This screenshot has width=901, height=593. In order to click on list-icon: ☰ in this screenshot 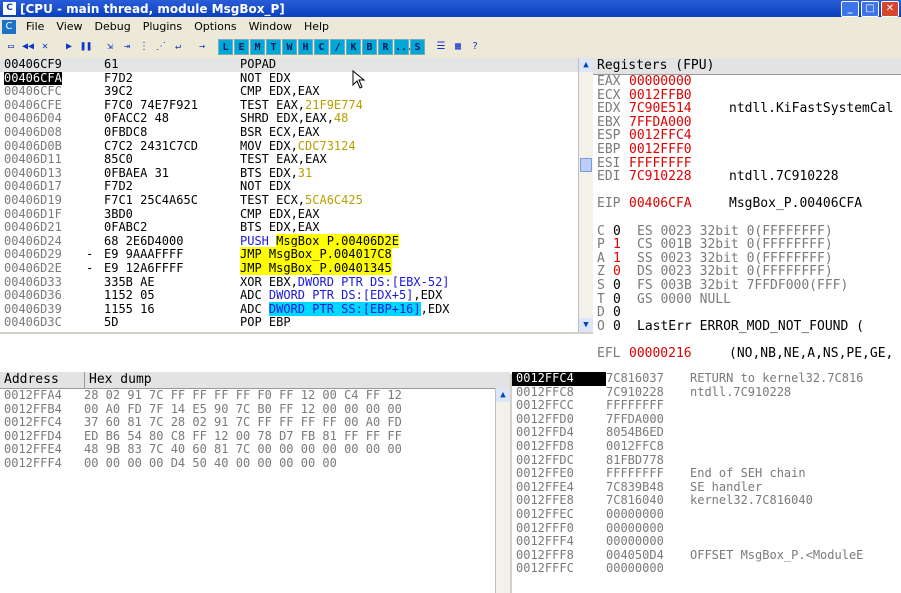, I will do `click(441, 47)`.